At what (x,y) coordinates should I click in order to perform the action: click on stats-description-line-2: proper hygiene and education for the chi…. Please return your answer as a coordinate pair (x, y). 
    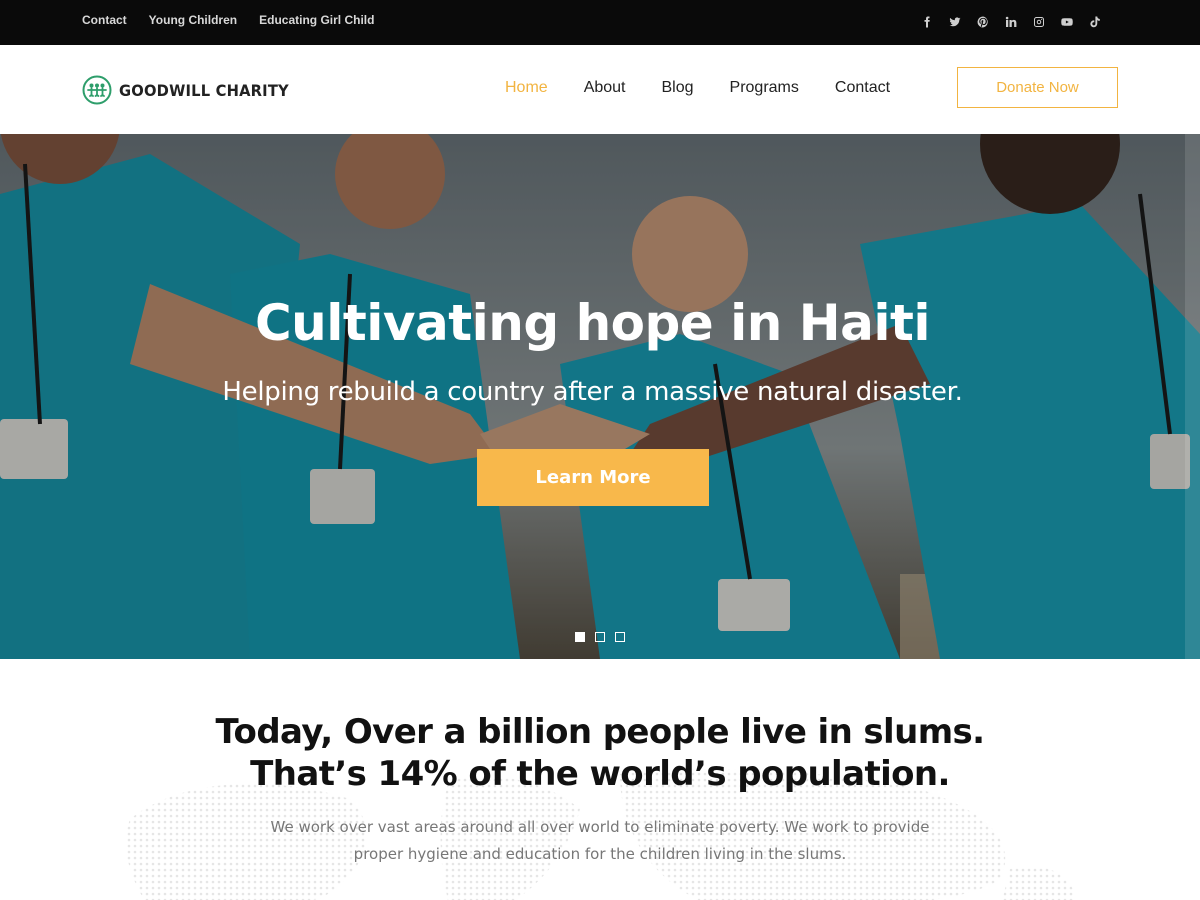
    Looking at the image, I should click on (600, 854).